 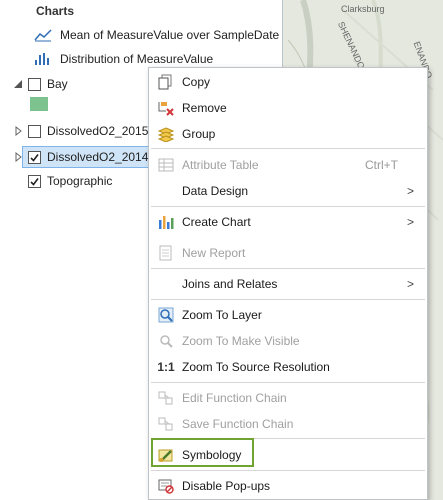 I want to click on layer-label: Topographic, so click(x=80, y=181).